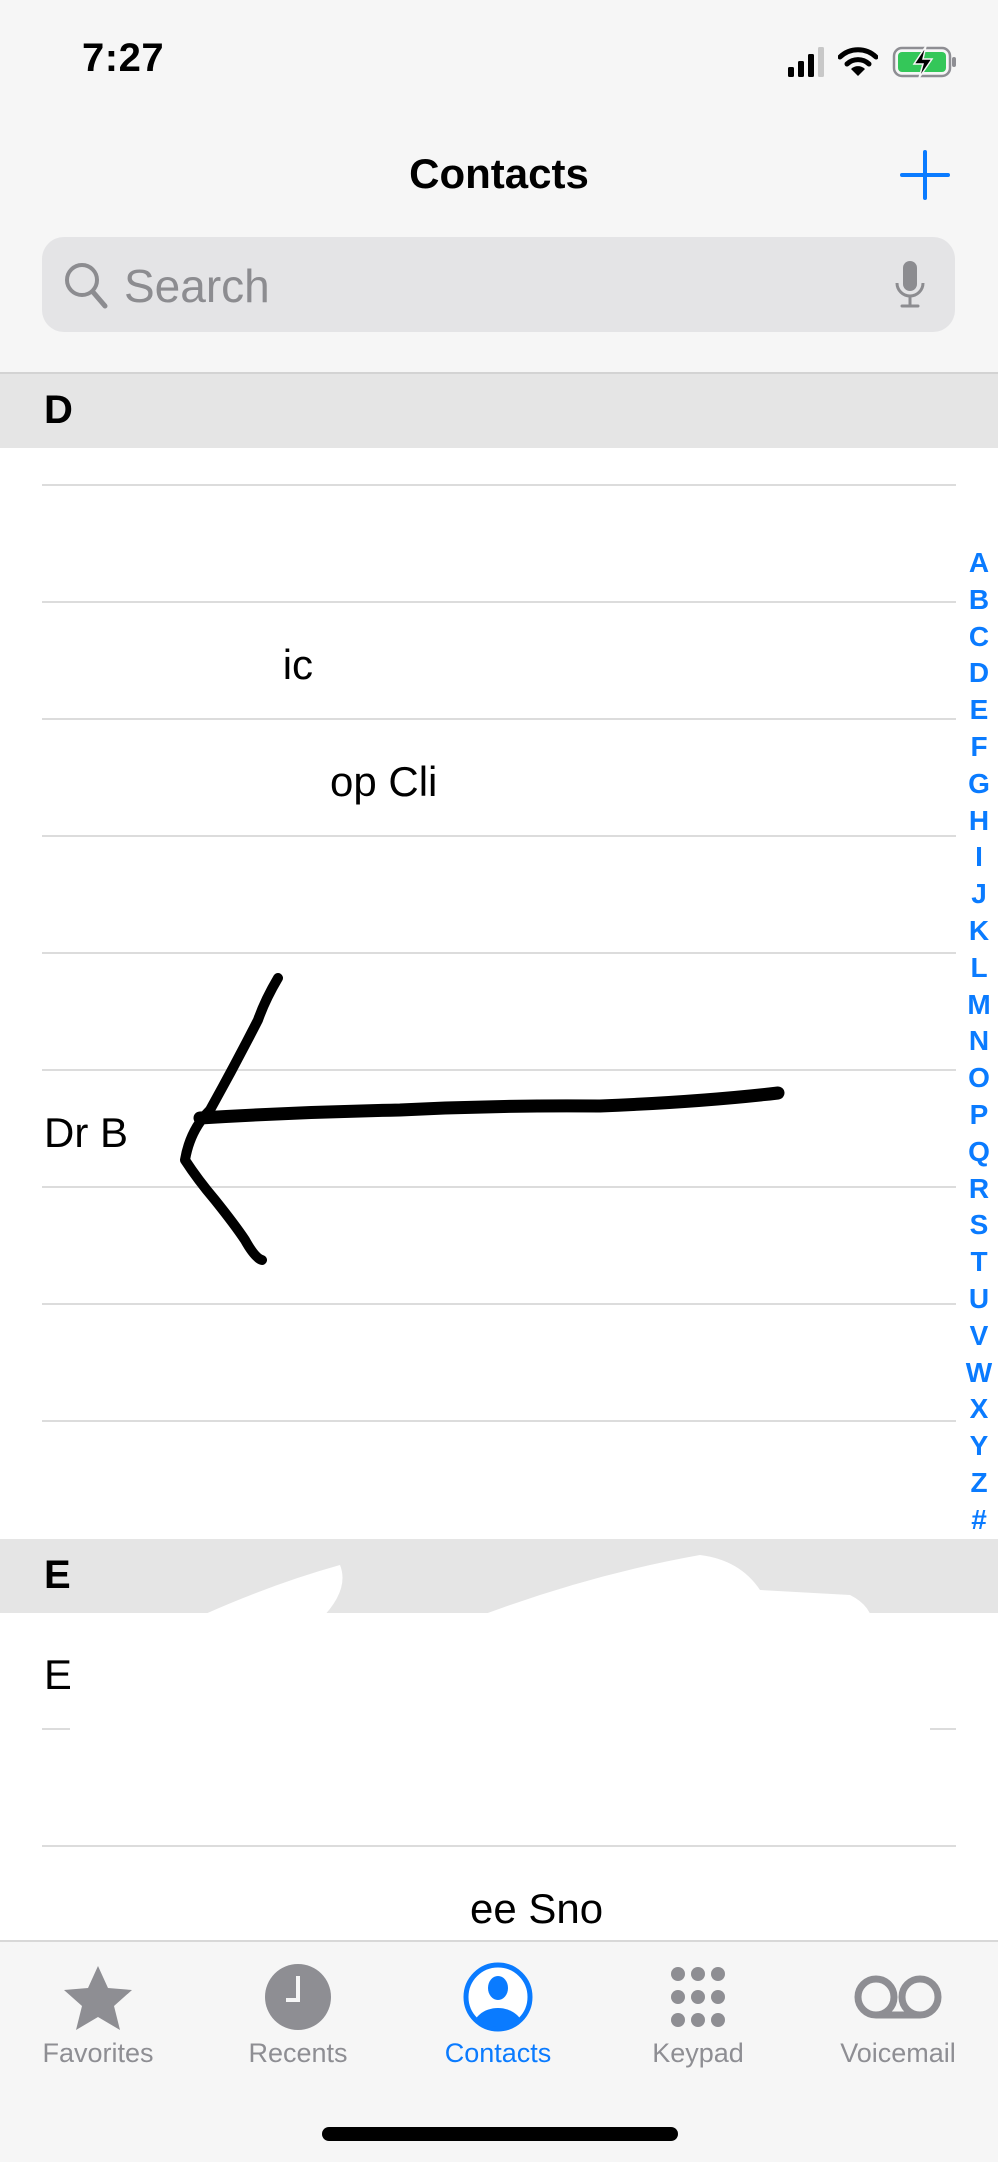 This screenshot has height=2162, width=998. I want to click on tab-label: Contacts, so click(498, 2053).